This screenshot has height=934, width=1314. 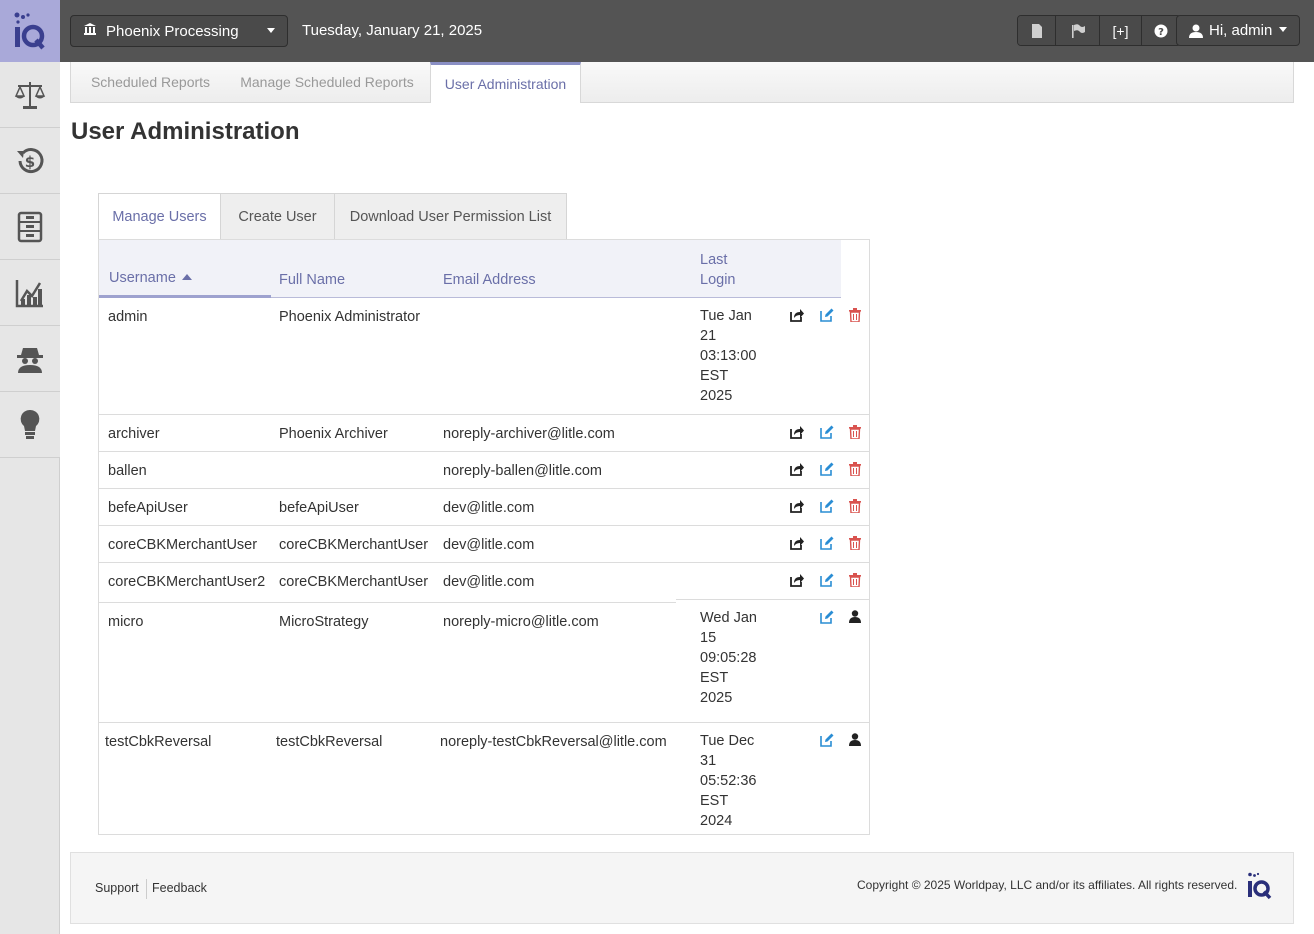 What do you see at coordinates (150, 278) in the screenshot?
I see `column-header-username: Username` at bounding box center [150, 278].